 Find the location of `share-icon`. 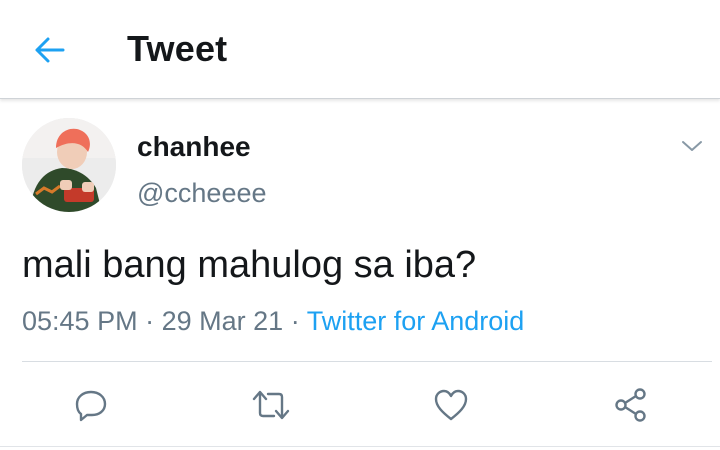

share-icon is located at coordinates (630, 405).